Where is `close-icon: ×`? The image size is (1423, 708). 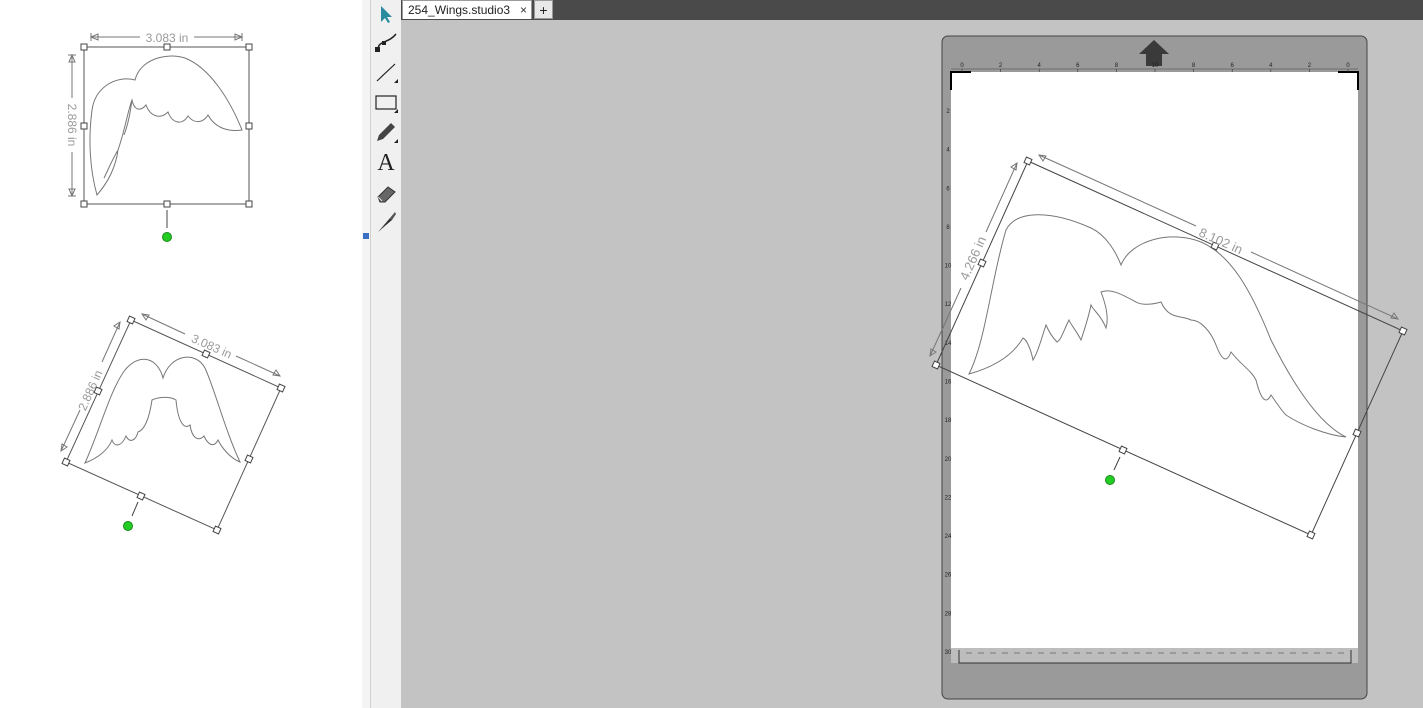
close-icon: × is located at coordinates (523, 10).